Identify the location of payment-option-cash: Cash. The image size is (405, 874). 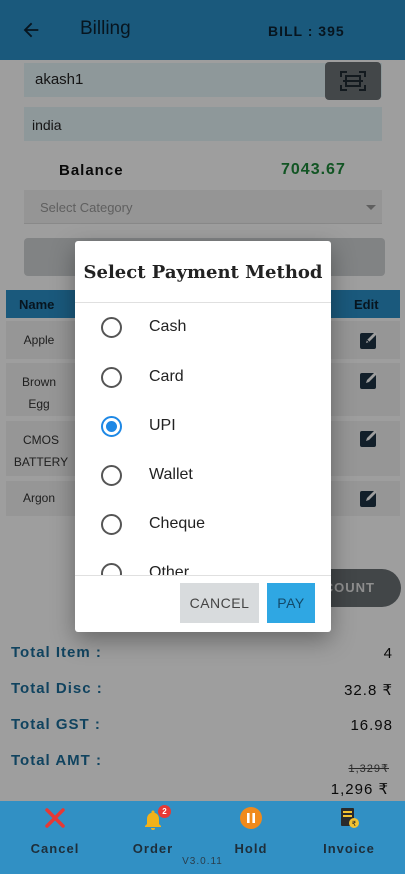
(203, 327).